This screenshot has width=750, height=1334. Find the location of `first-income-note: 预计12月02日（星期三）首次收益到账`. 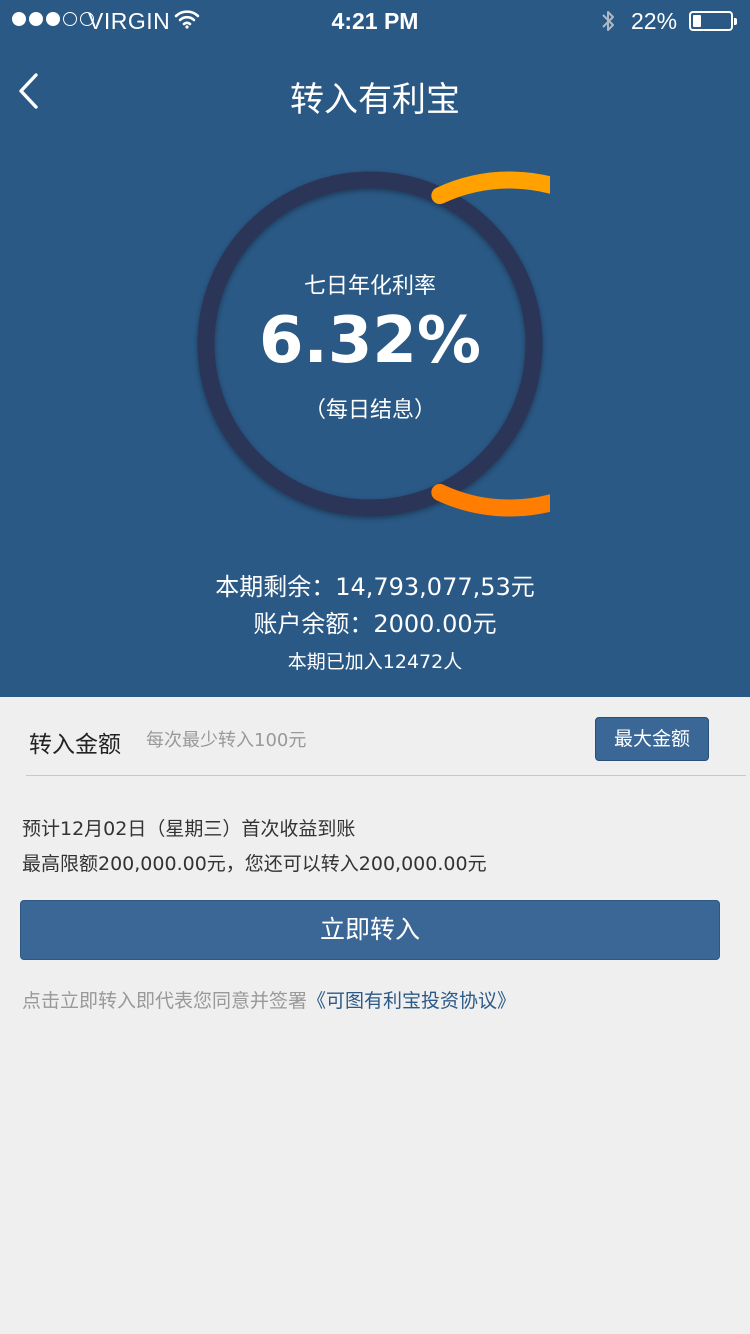

first-income-note: 预计12月02日（星期三）首次收益到账 is located at coordinates (189, 829).